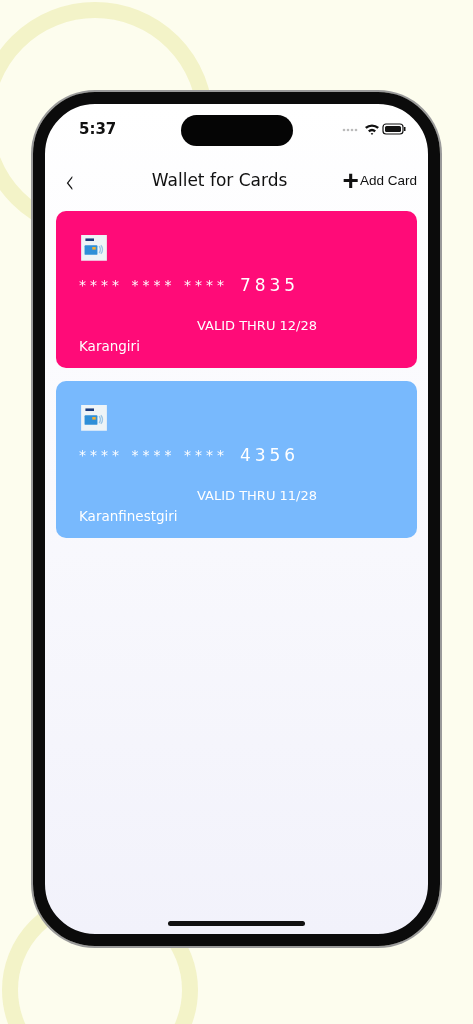 The image size is (473, 1024). Describe the element at coordinates (256, 326) in the screenshot. I see `valid-thru-date: VALID THRU 12/28` at that location.